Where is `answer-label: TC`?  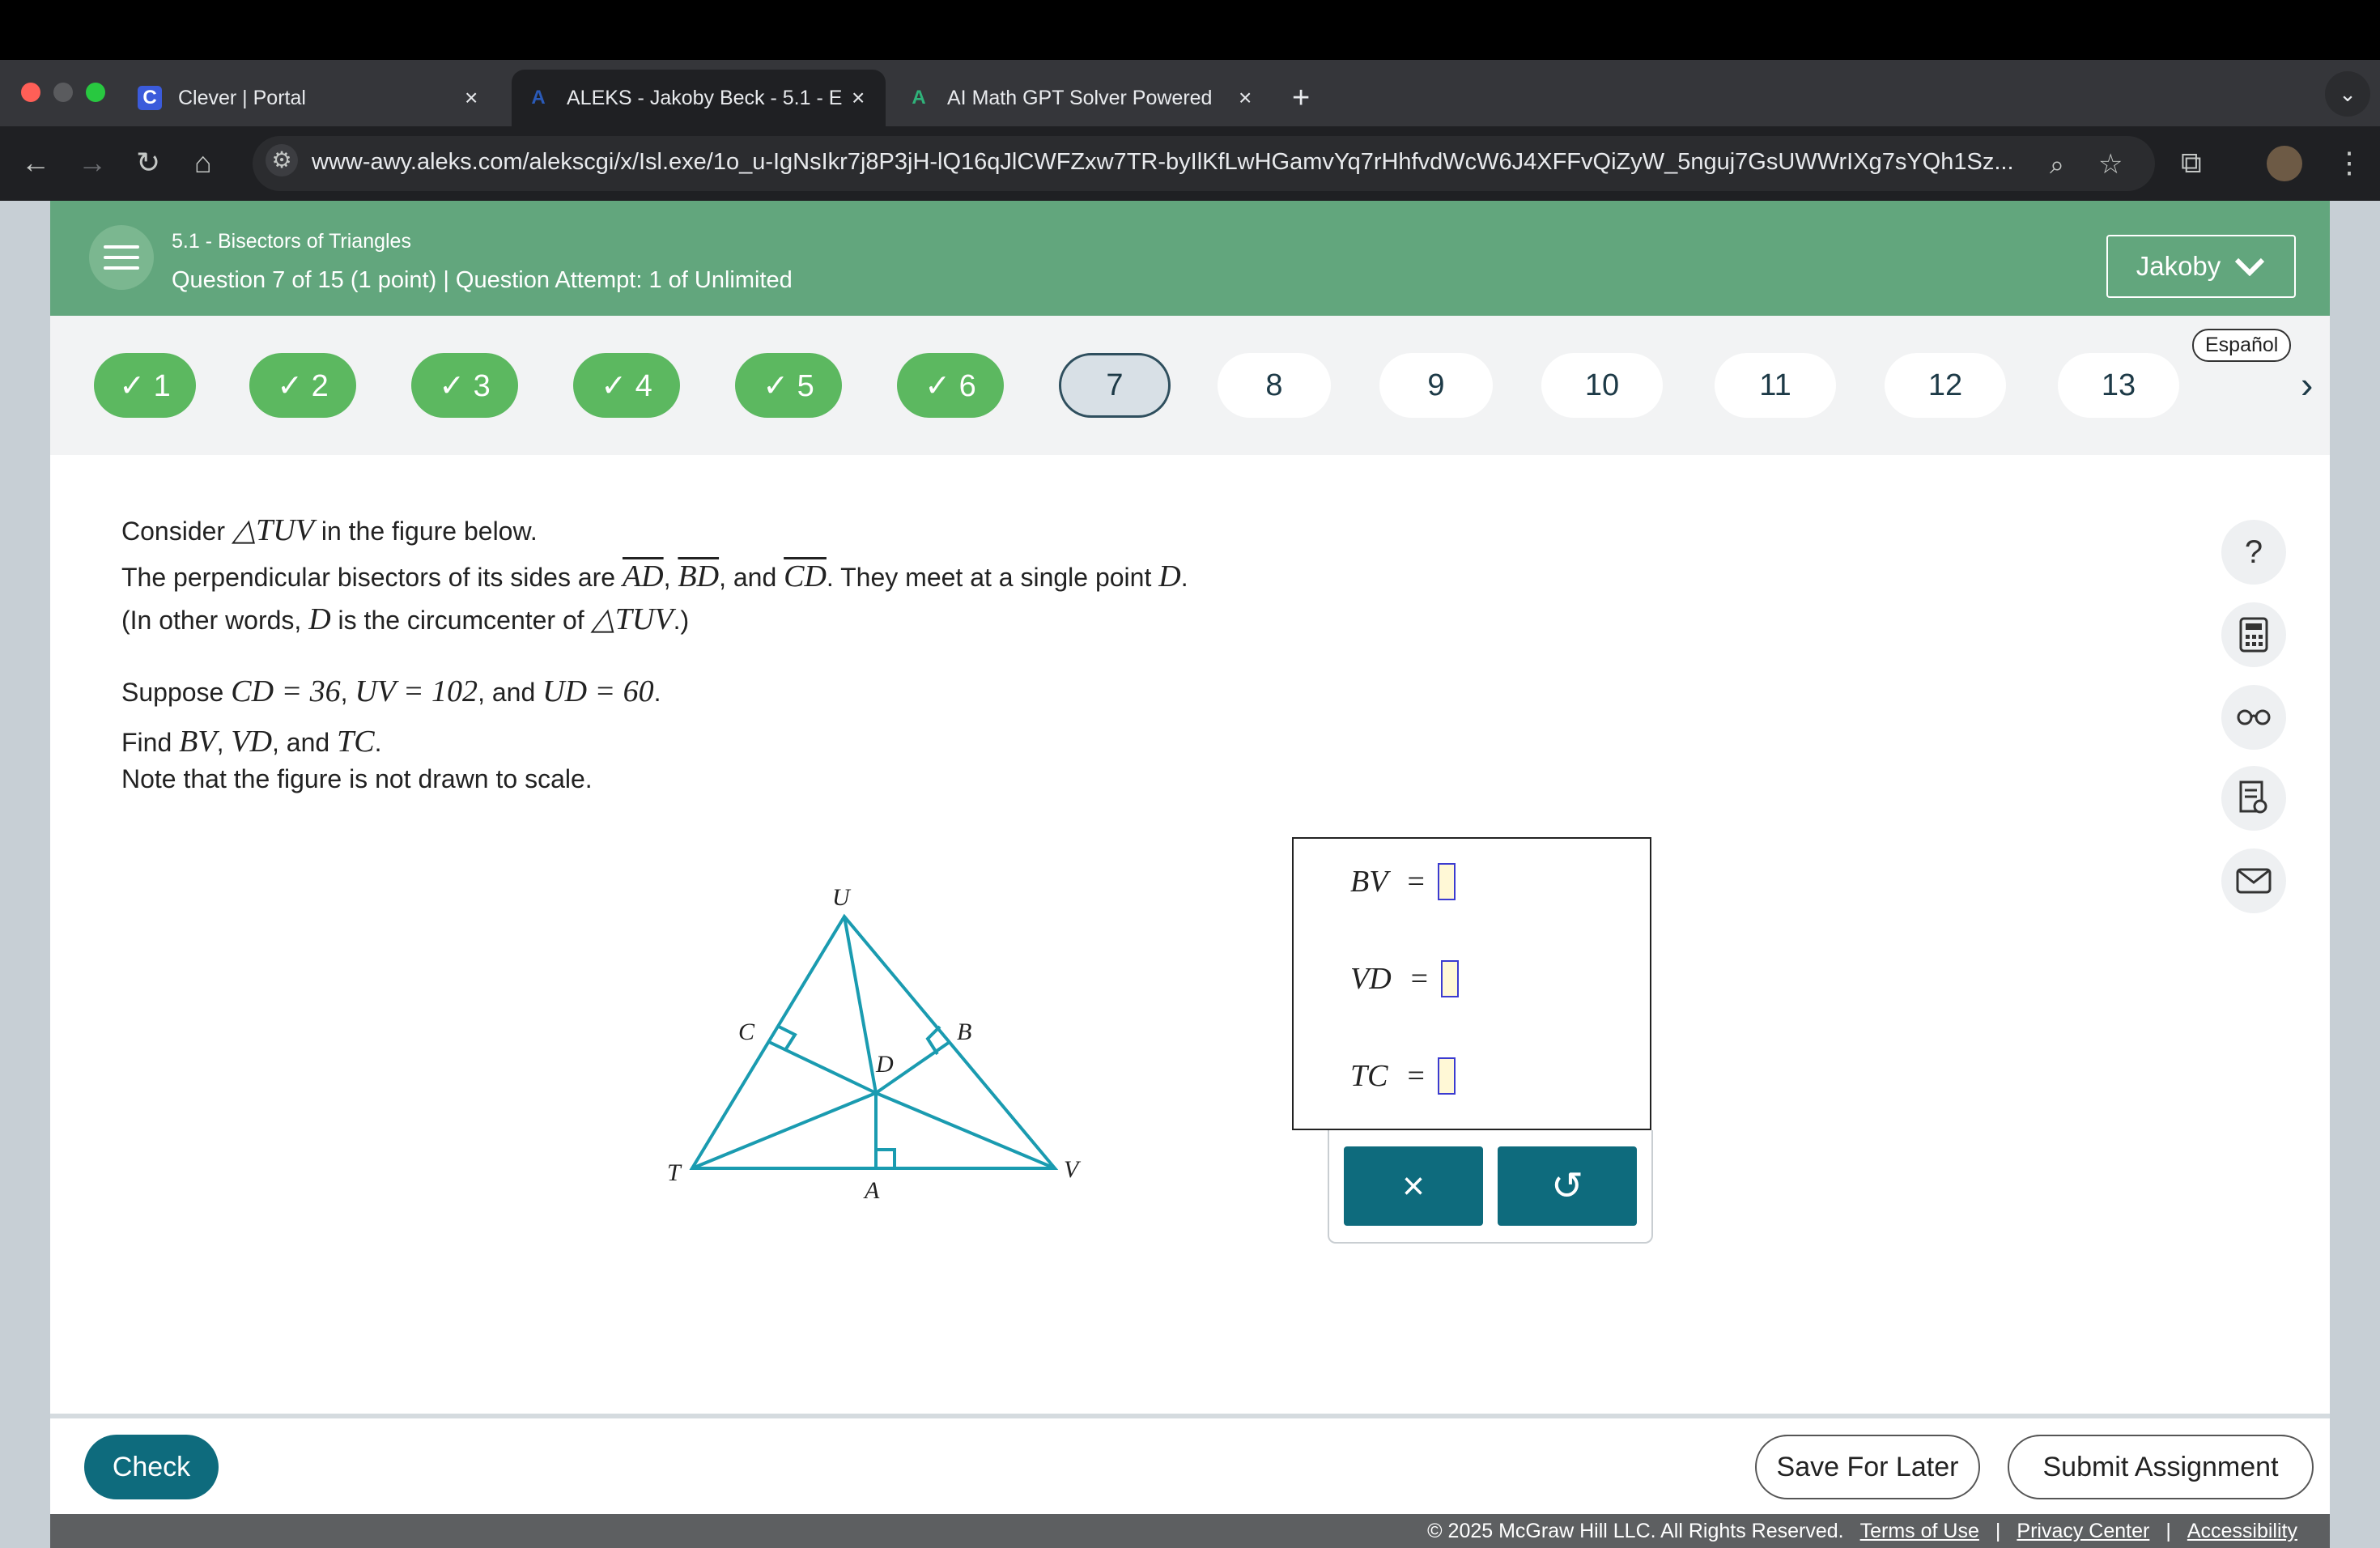 answer-label: TC is located at coordinates (1369, 1076).